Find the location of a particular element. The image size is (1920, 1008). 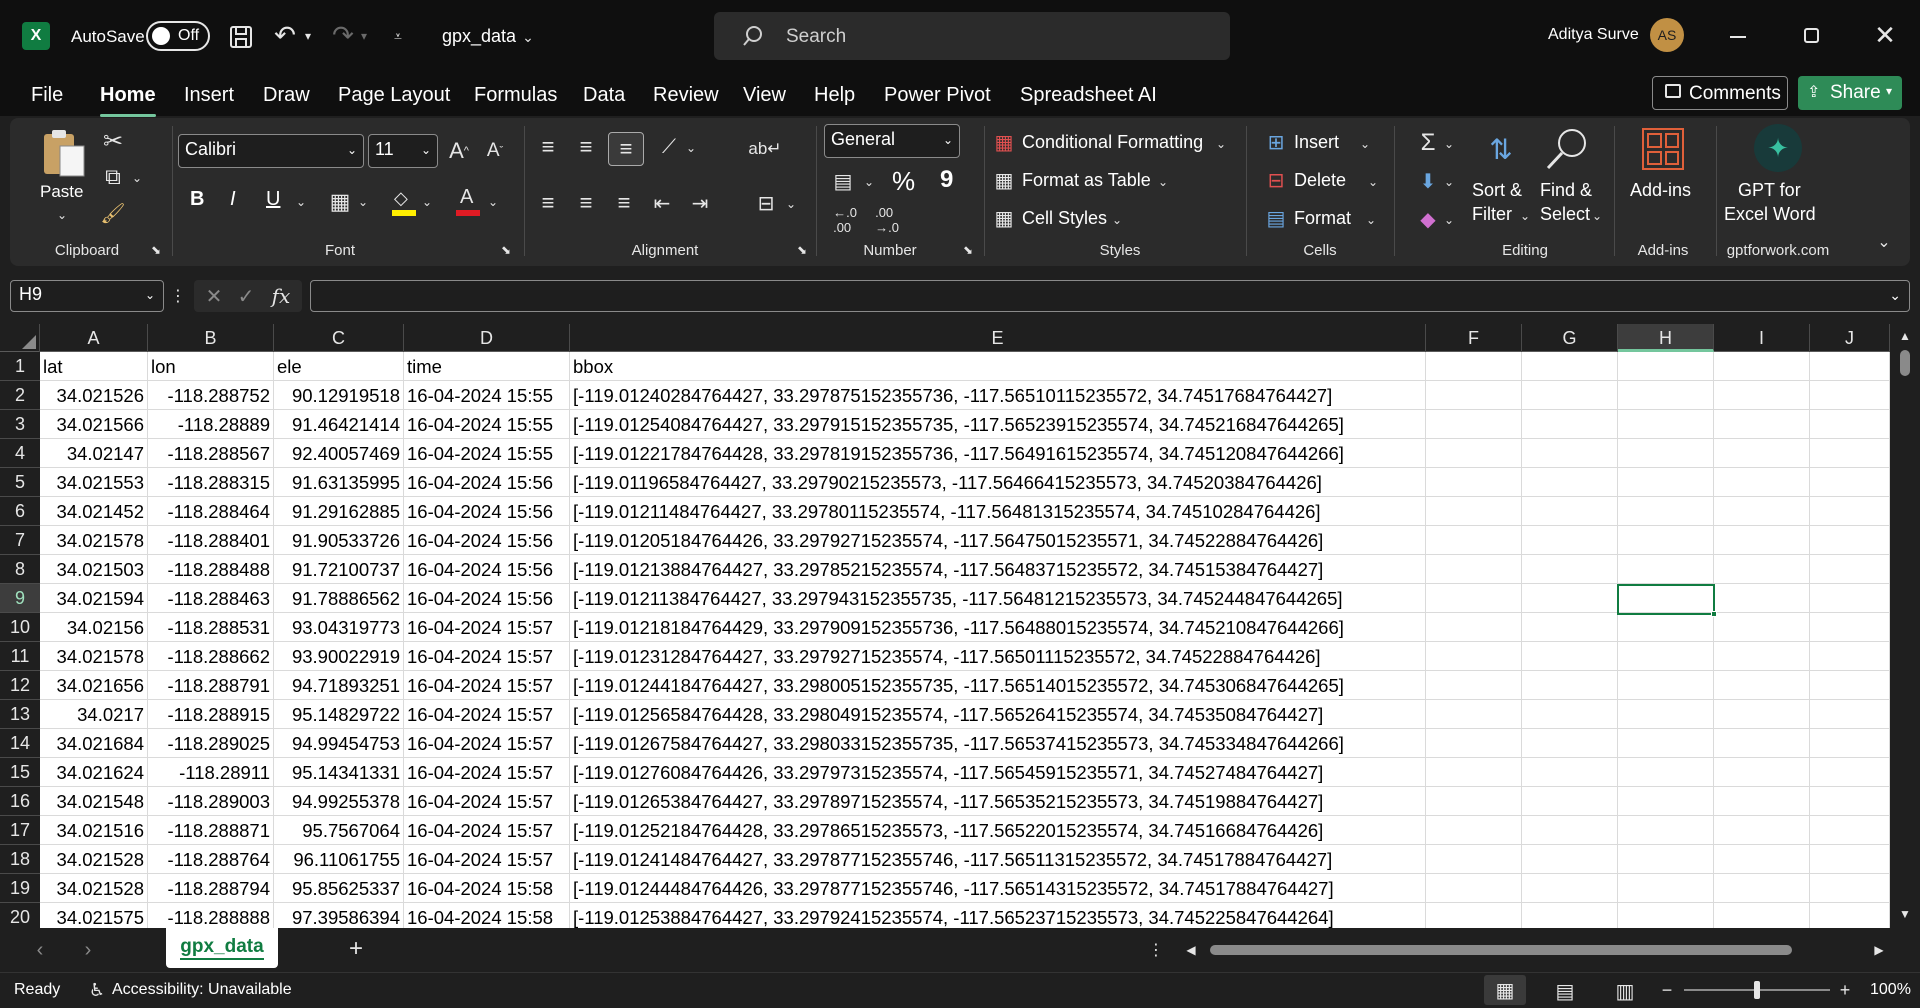

align-center-icon: ≡ is located at coordinates (586, 203).